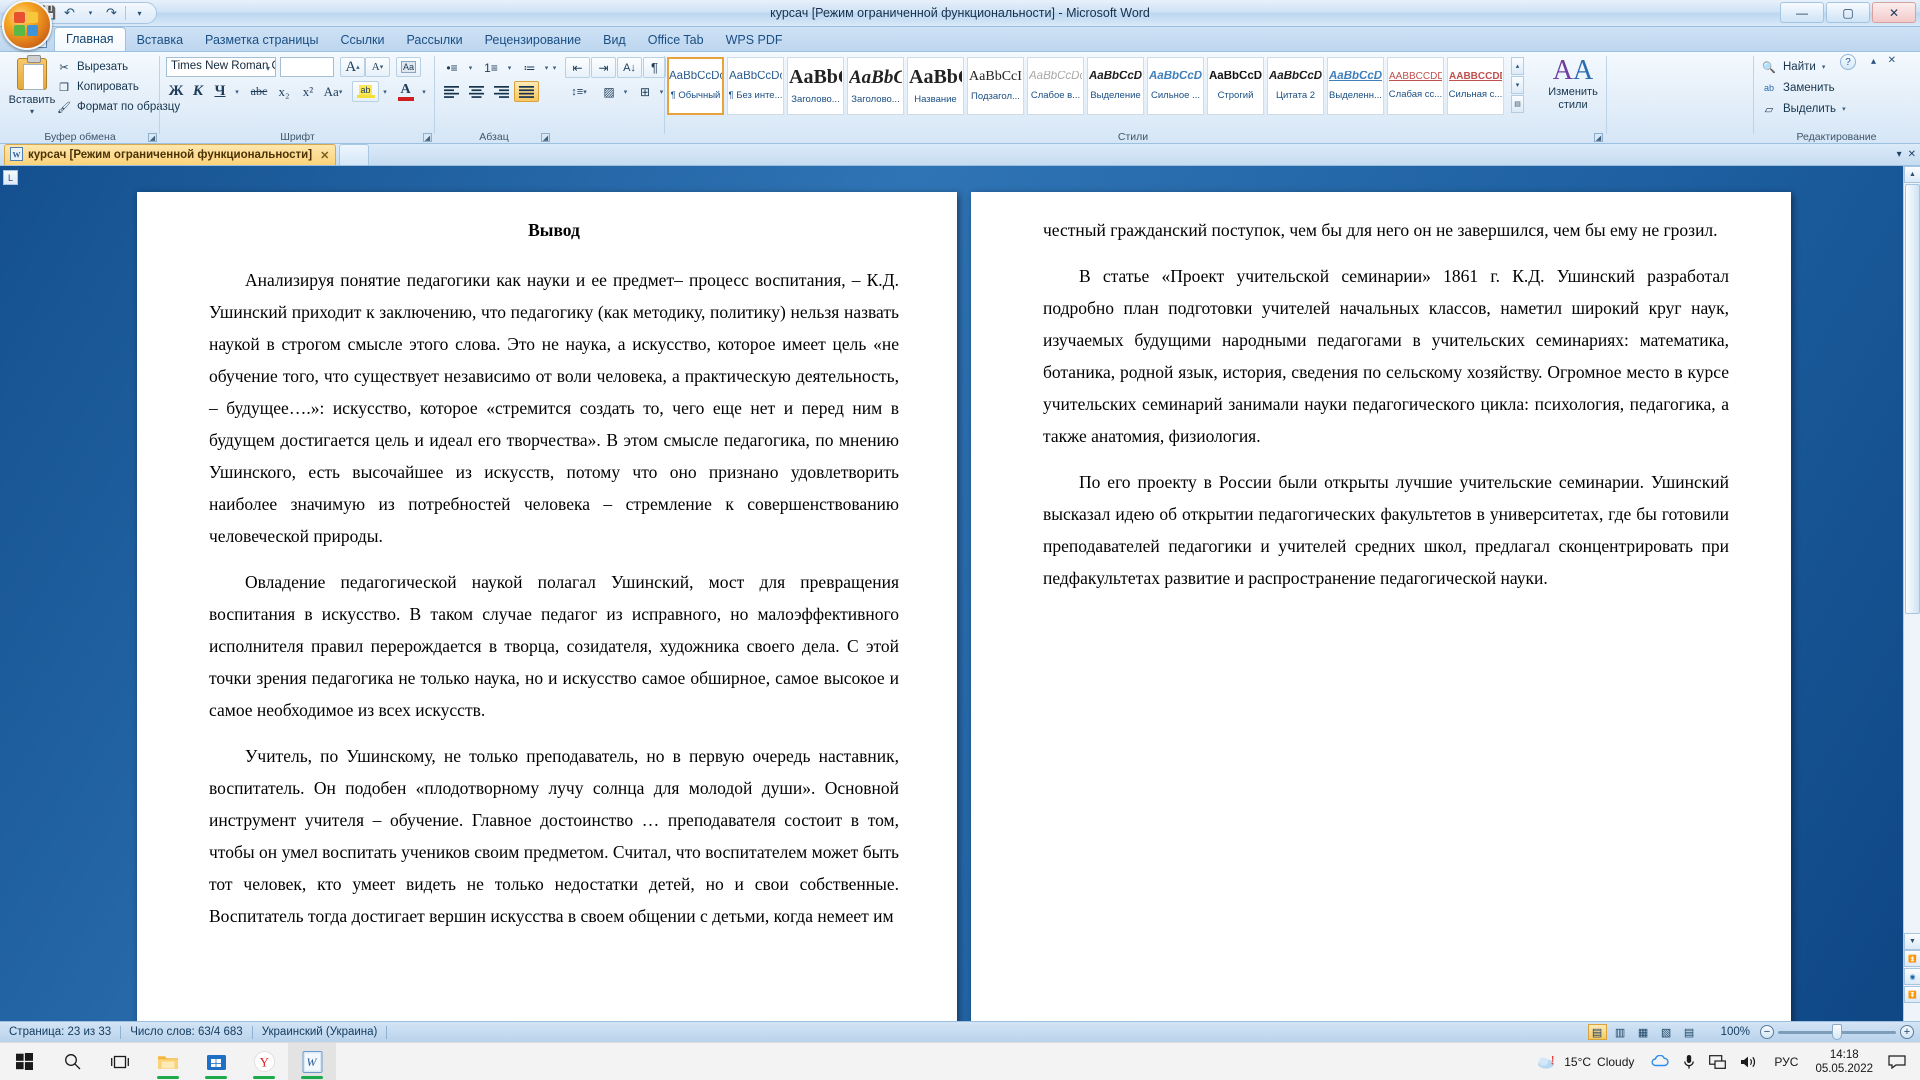 The height and width of the screenshot is (1080, 1920). Describe the element at coordinates (1115, 86) in the screenshot. I see `style-item-7: AaBbCcDc Выделение` at that location.